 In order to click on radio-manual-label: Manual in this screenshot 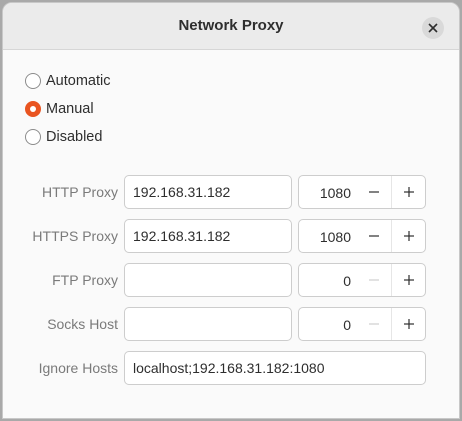, I will do `click(70, 109)`.